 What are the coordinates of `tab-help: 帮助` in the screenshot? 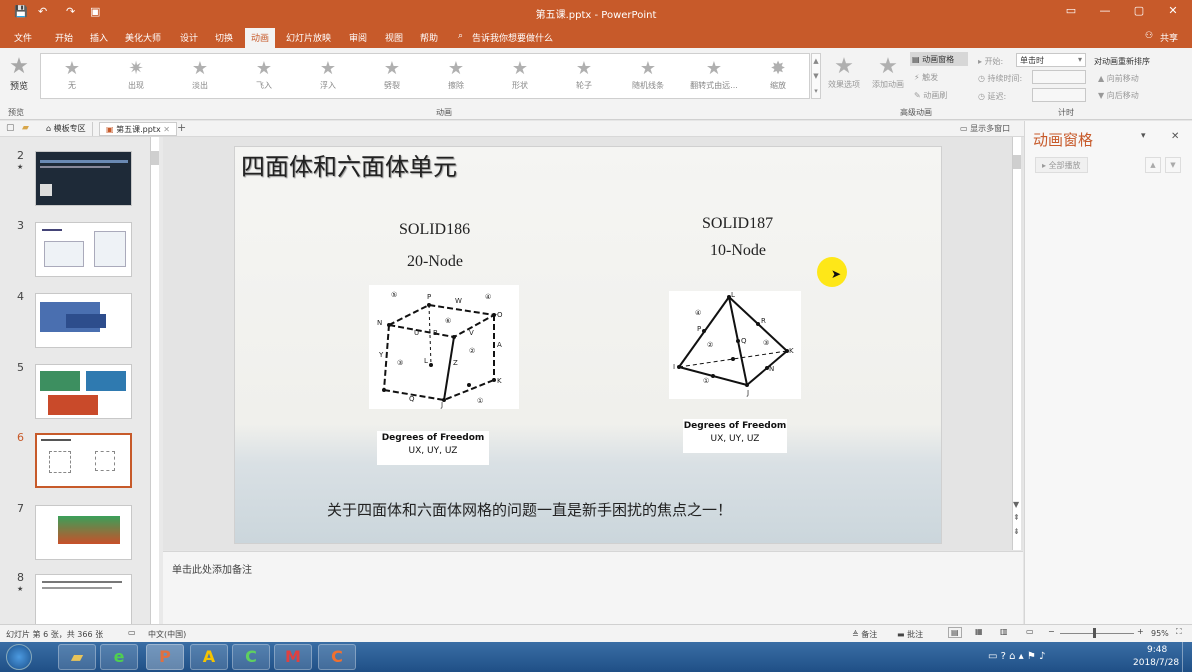 It's located at (429, 37).